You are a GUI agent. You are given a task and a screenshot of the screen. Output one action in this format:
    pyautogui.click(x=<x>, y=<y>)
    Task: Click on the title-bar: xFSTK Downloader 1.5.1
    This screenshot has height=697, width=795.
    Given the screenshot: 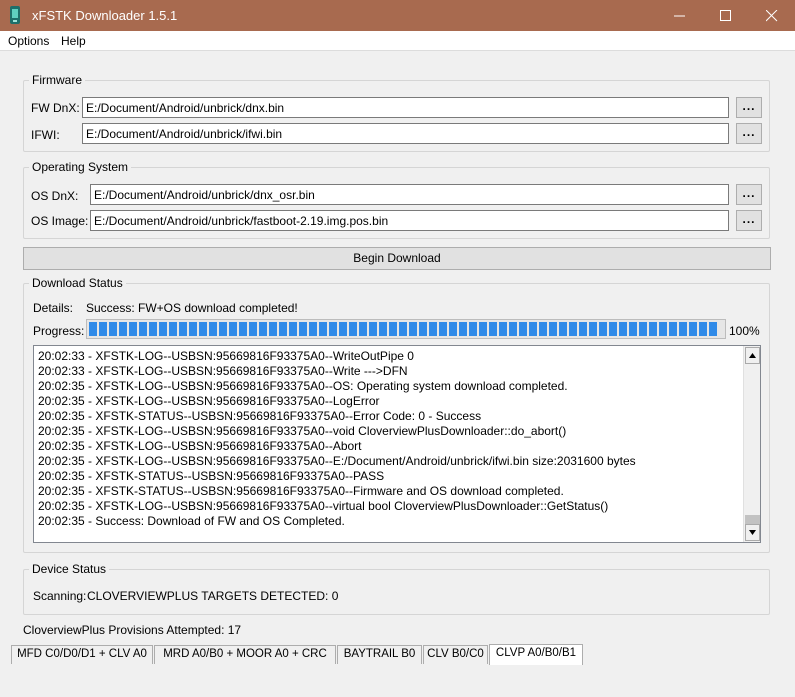 What is the action you would take?
    pyautogui.click(x=397, y=15)
    